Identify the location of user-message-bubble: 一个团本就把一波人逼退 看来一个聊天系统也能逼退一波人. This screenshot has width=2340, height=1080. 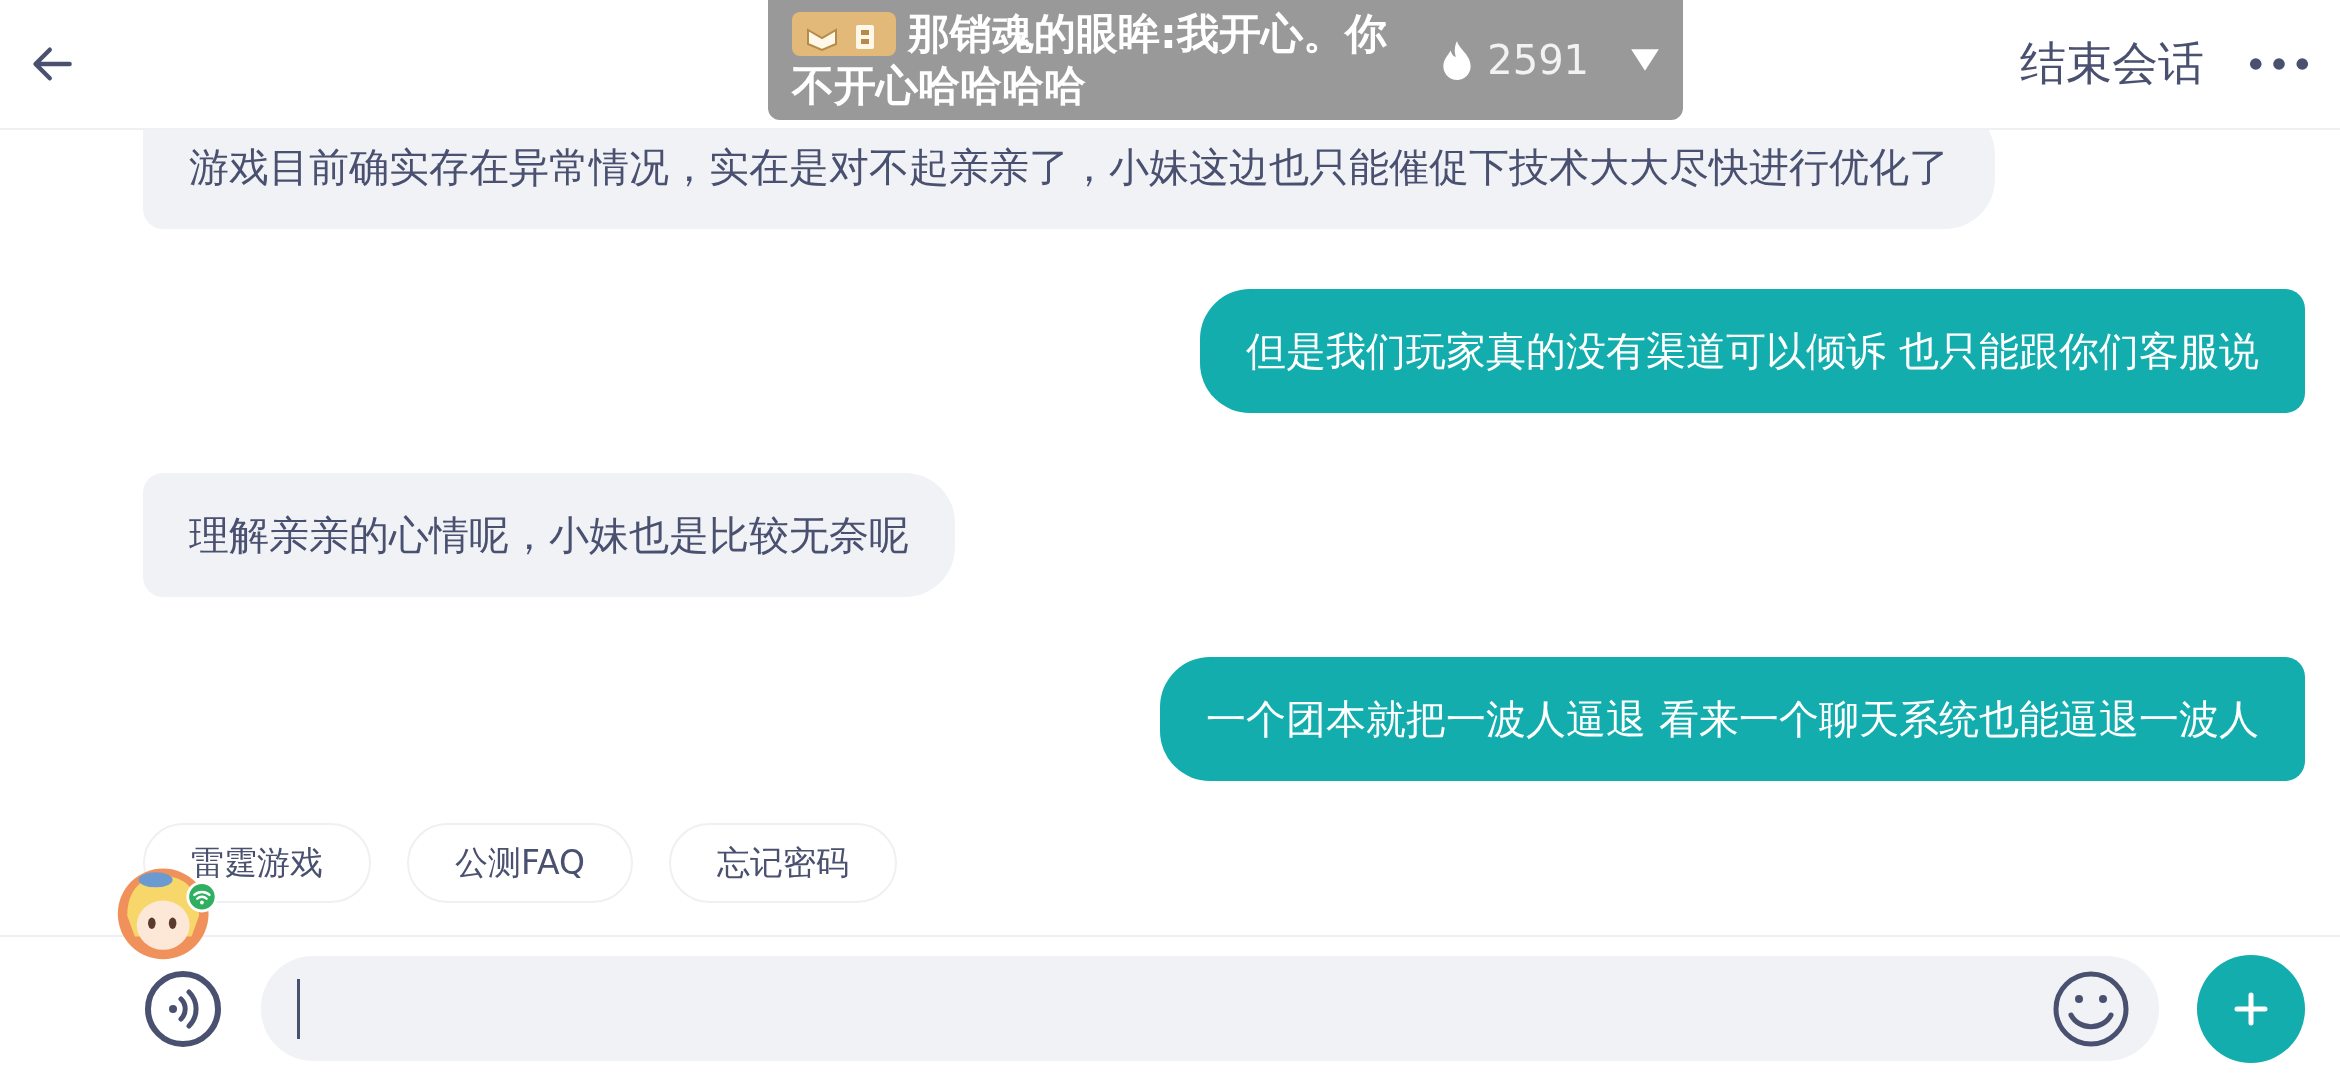
(1732, 719).